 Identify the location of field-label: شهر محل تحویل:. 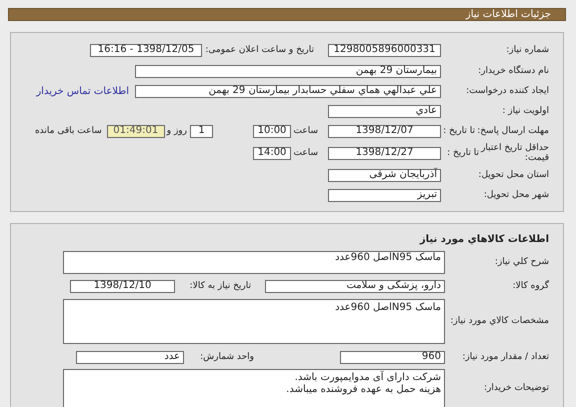
(516, 195).